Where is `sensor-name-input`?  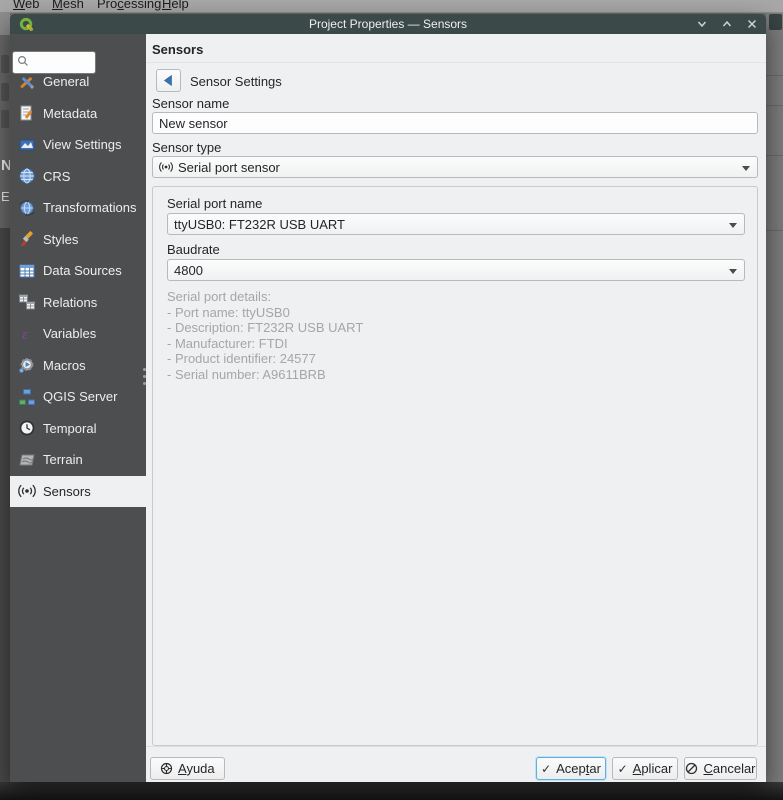 sensor-name-input is located at coordinates (455, 123).